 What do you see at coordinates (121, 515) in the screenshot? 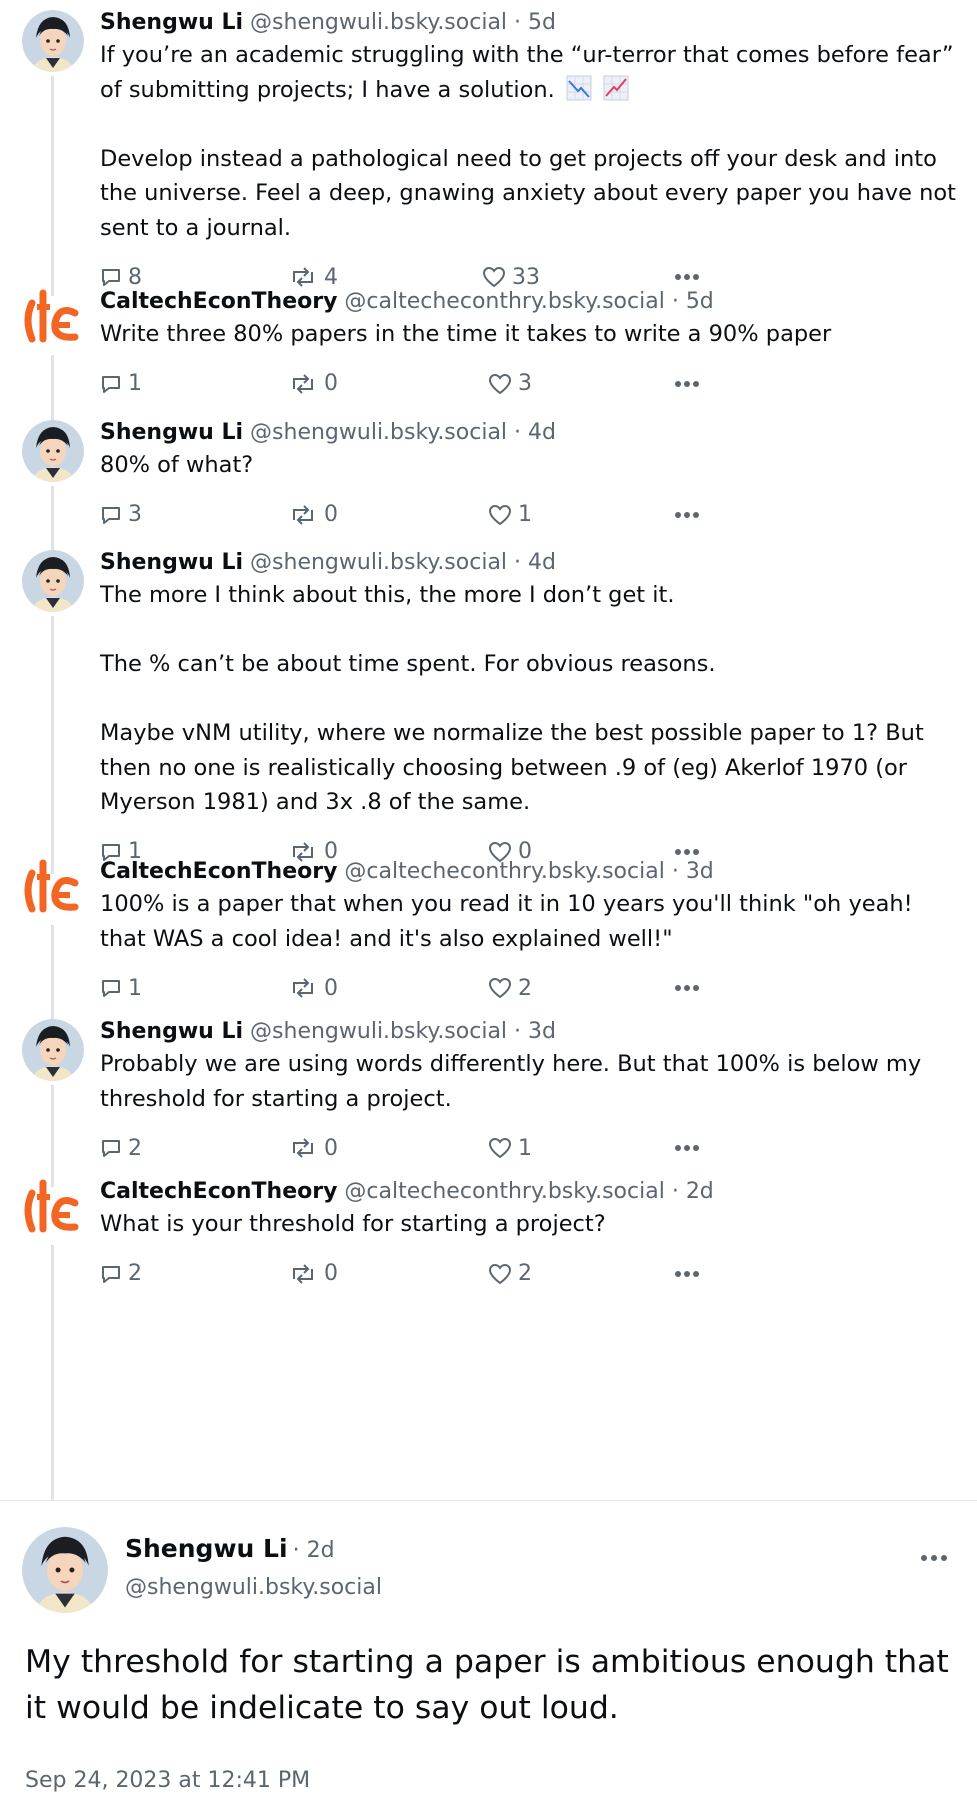
I see `reply-button: 3` at bounding box center [121, 515].